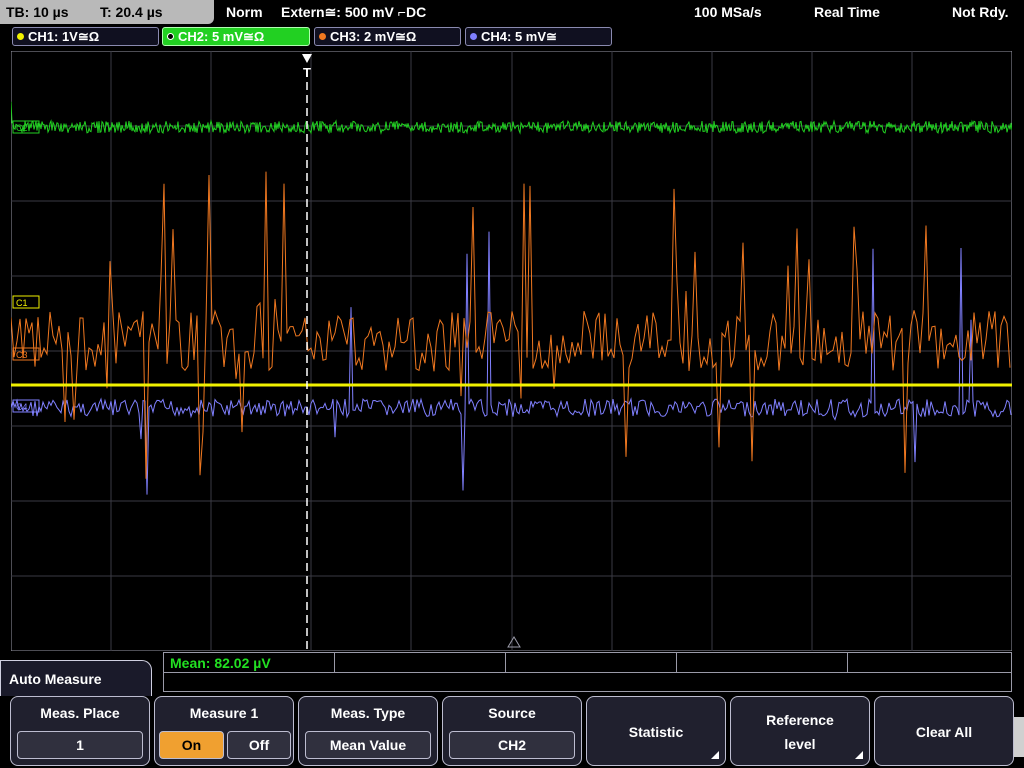 This screenshot has width=1024, height=768. What do you see at coordinates (22, 128) in the screenshot?
I see `ch2-marker-text: C2` at bounding box center [22, 128].